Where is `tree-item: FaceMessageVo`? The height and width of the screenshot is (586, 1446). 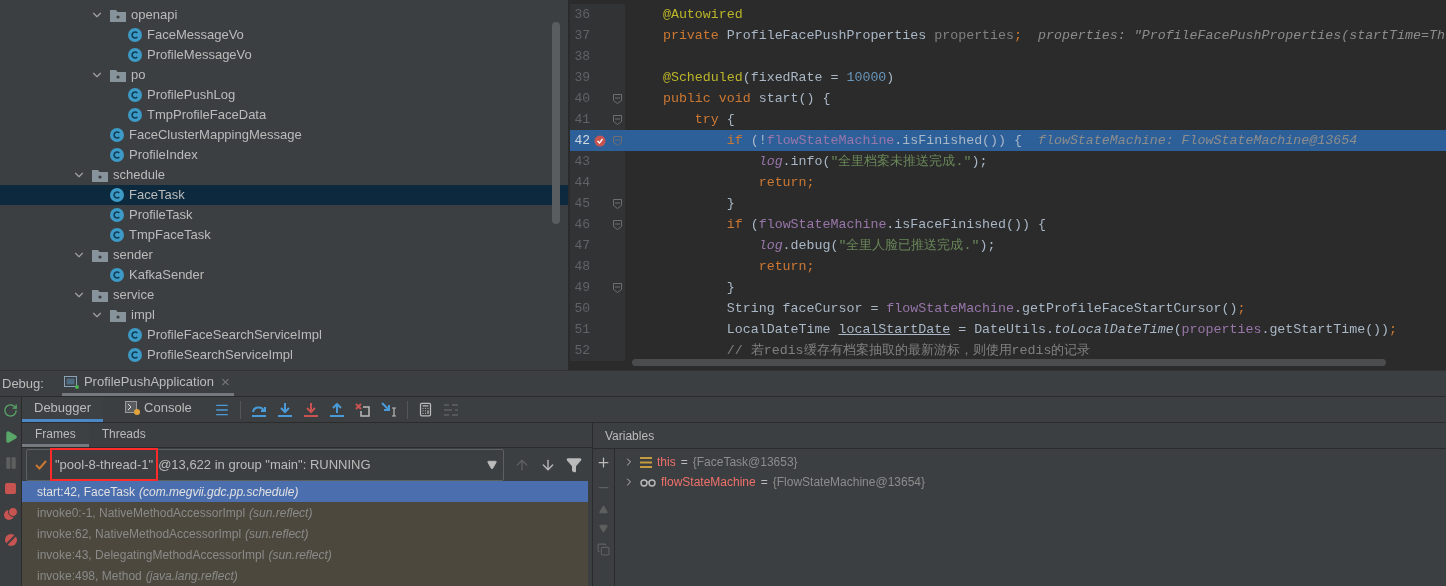
tree-item: FaceMessageVo is located at coordinates (284, 35).